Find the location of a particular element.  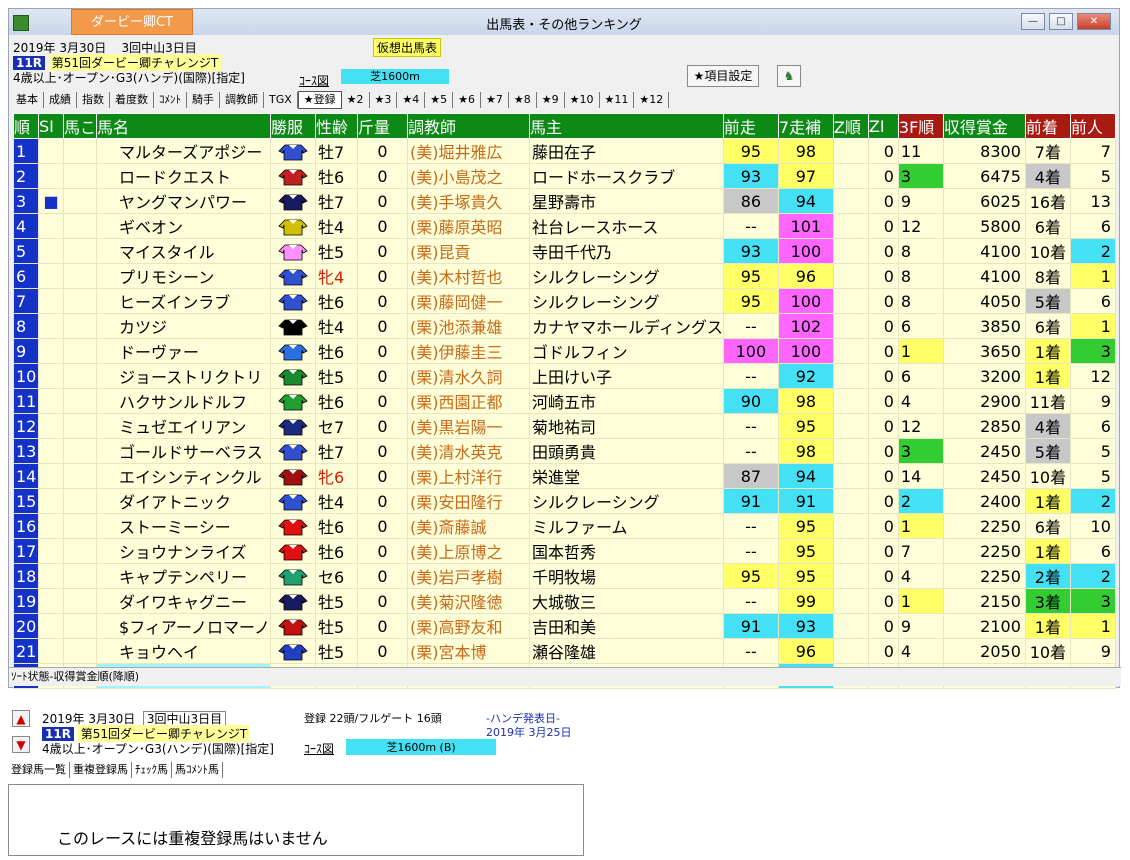

column-header-17: 前人 is located at coordinates (1092, 126).